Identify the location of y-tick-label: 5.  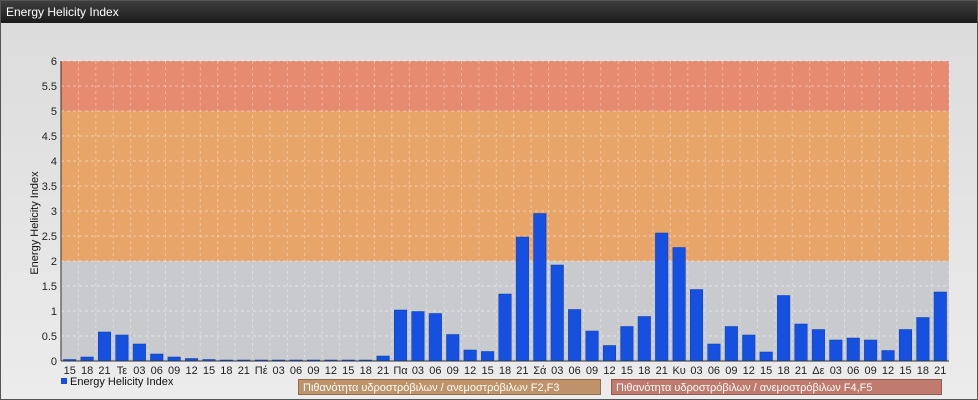
(54, 112).